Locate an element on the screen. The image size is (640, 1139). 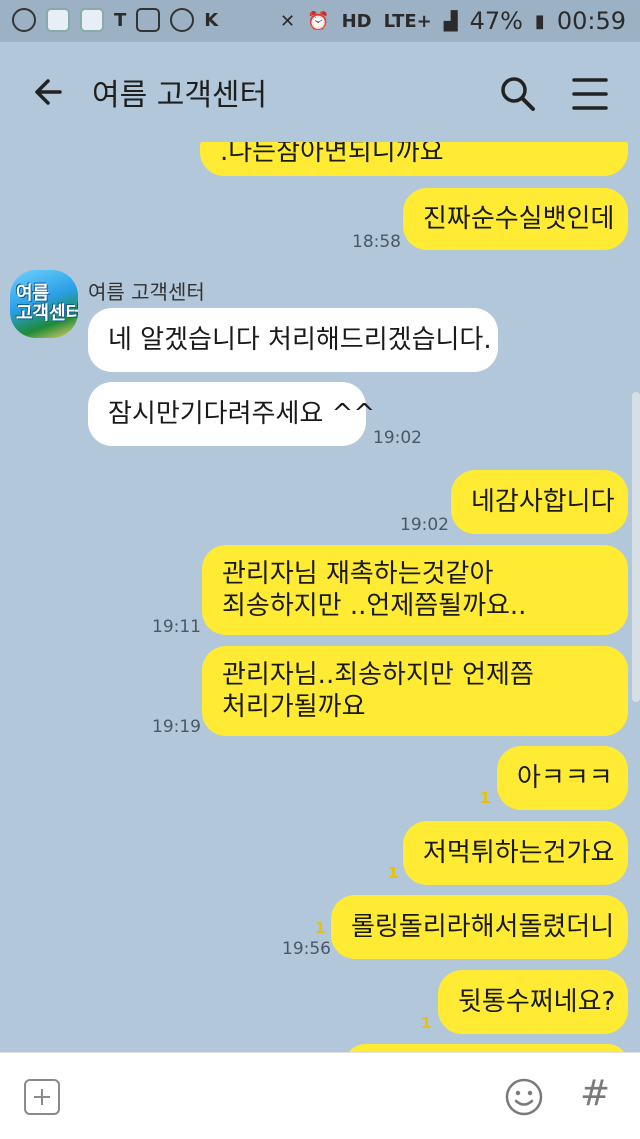
message-time: 18:58 is located at coordinates (376, 242).